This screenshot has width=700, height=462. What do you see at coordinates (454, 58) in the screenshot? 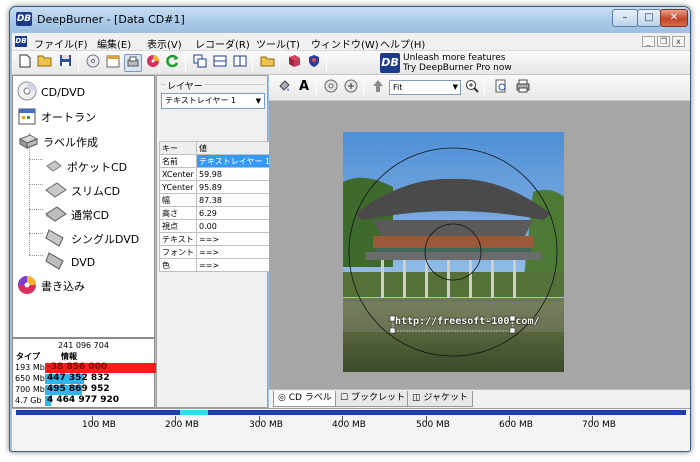
I see `promo-line-1: Unleash more features` at bounding box center [454, 58].